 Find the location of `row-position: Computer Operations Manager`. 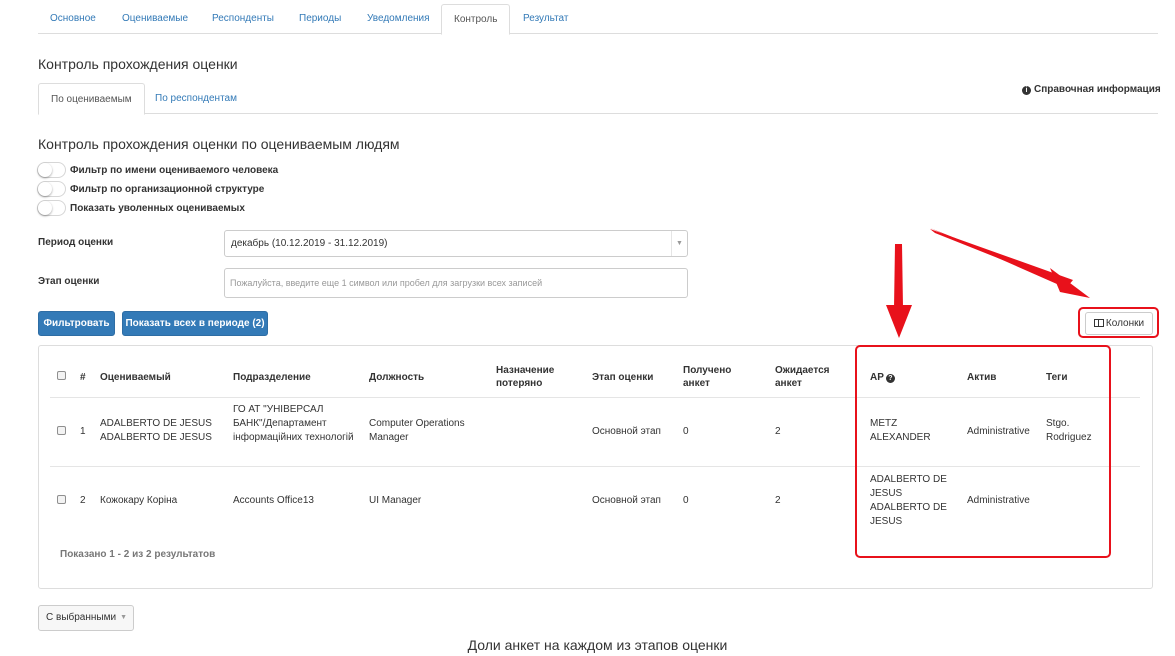

row-position: Computer Operations Manager is located at coordinates (417, 430).